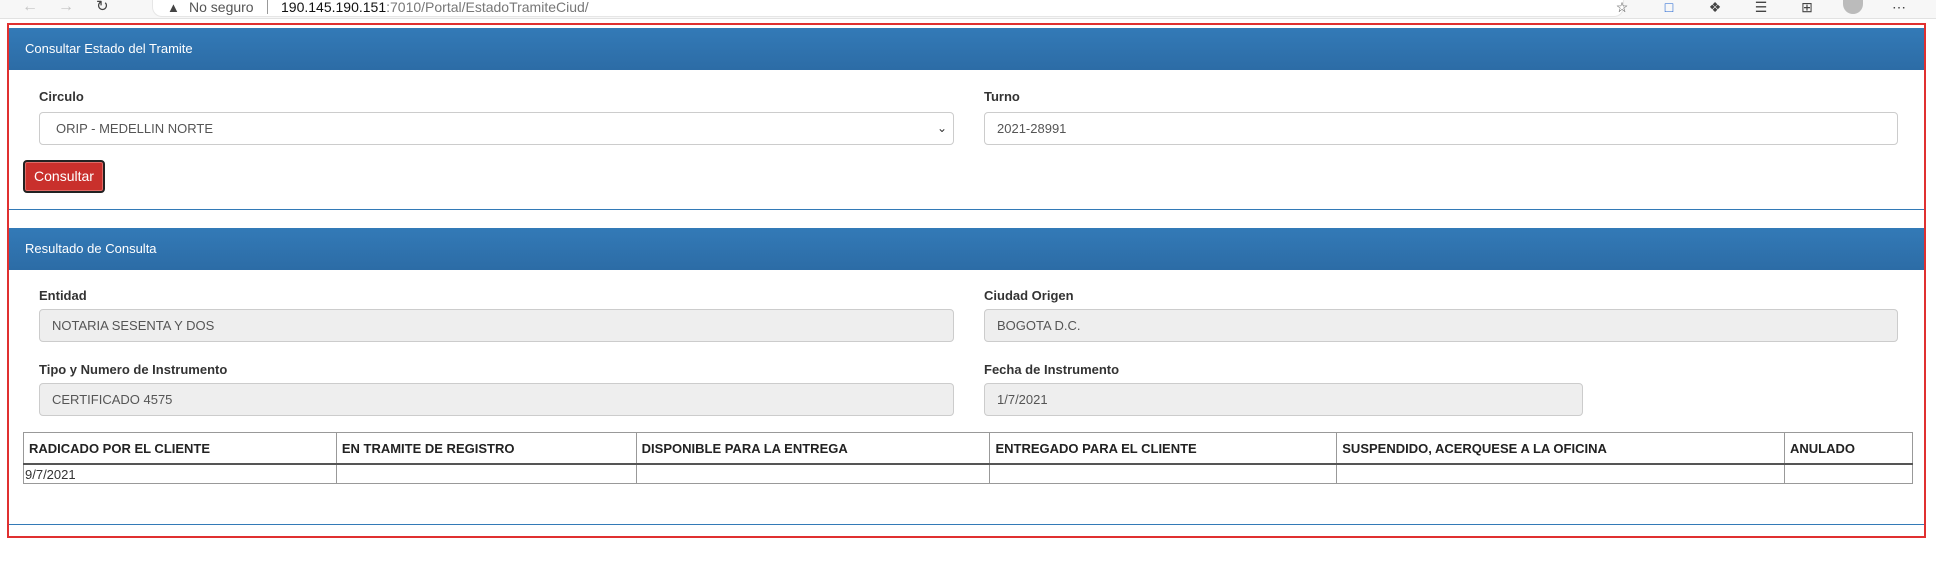  Describe the element at coordinates (966, 49) in the screenshot. I see `consulta-panel-title: Consultar Estado del Tramite` at that location.